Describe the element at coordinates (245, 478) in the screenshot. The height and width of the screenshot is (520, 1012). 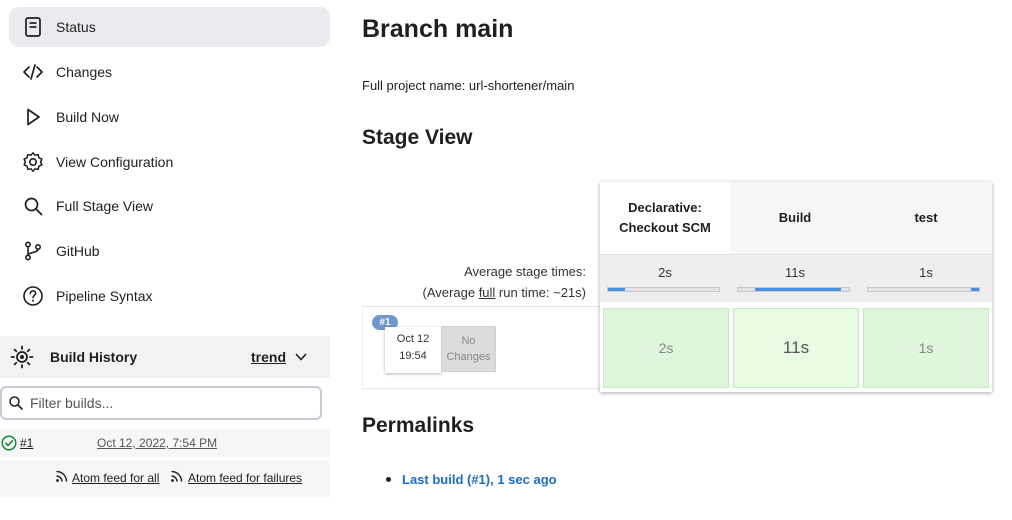
I see `atom-feed-failures-link: Atom feed for failures` at that location.